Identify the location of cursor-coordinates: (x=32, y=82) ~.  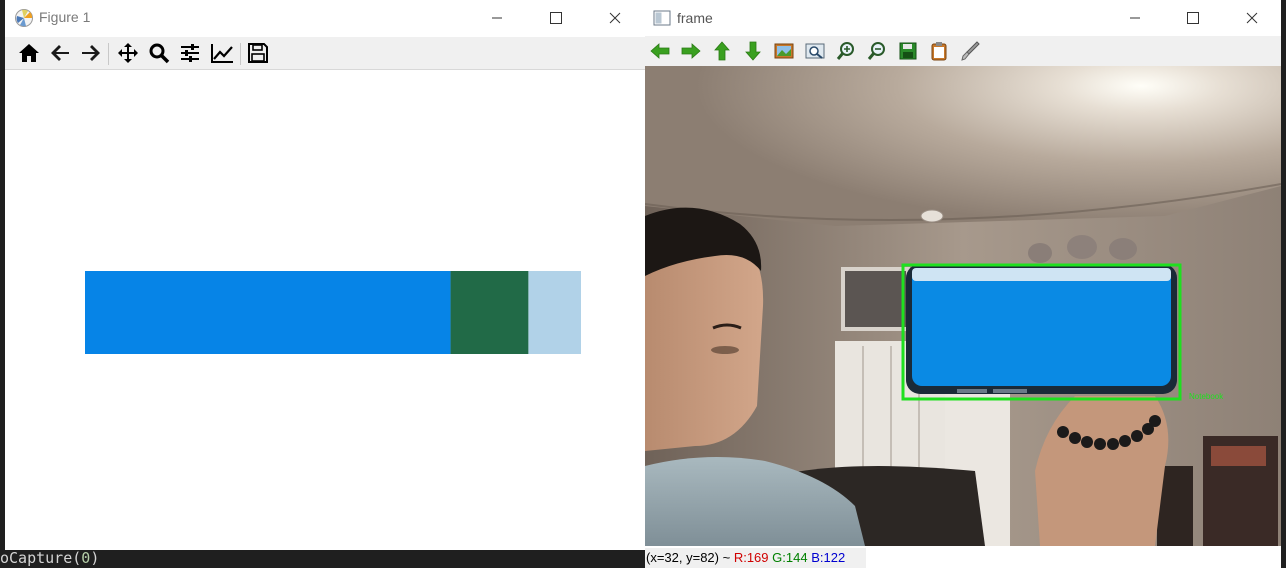
(688, 557).